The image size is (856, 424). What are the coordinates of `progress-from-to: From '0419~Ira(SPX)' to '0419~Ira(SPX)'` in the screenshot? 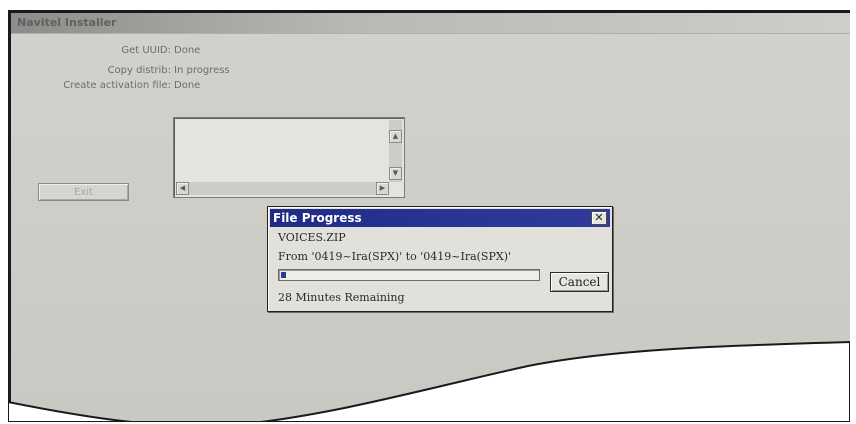 It's located at (395, 256).